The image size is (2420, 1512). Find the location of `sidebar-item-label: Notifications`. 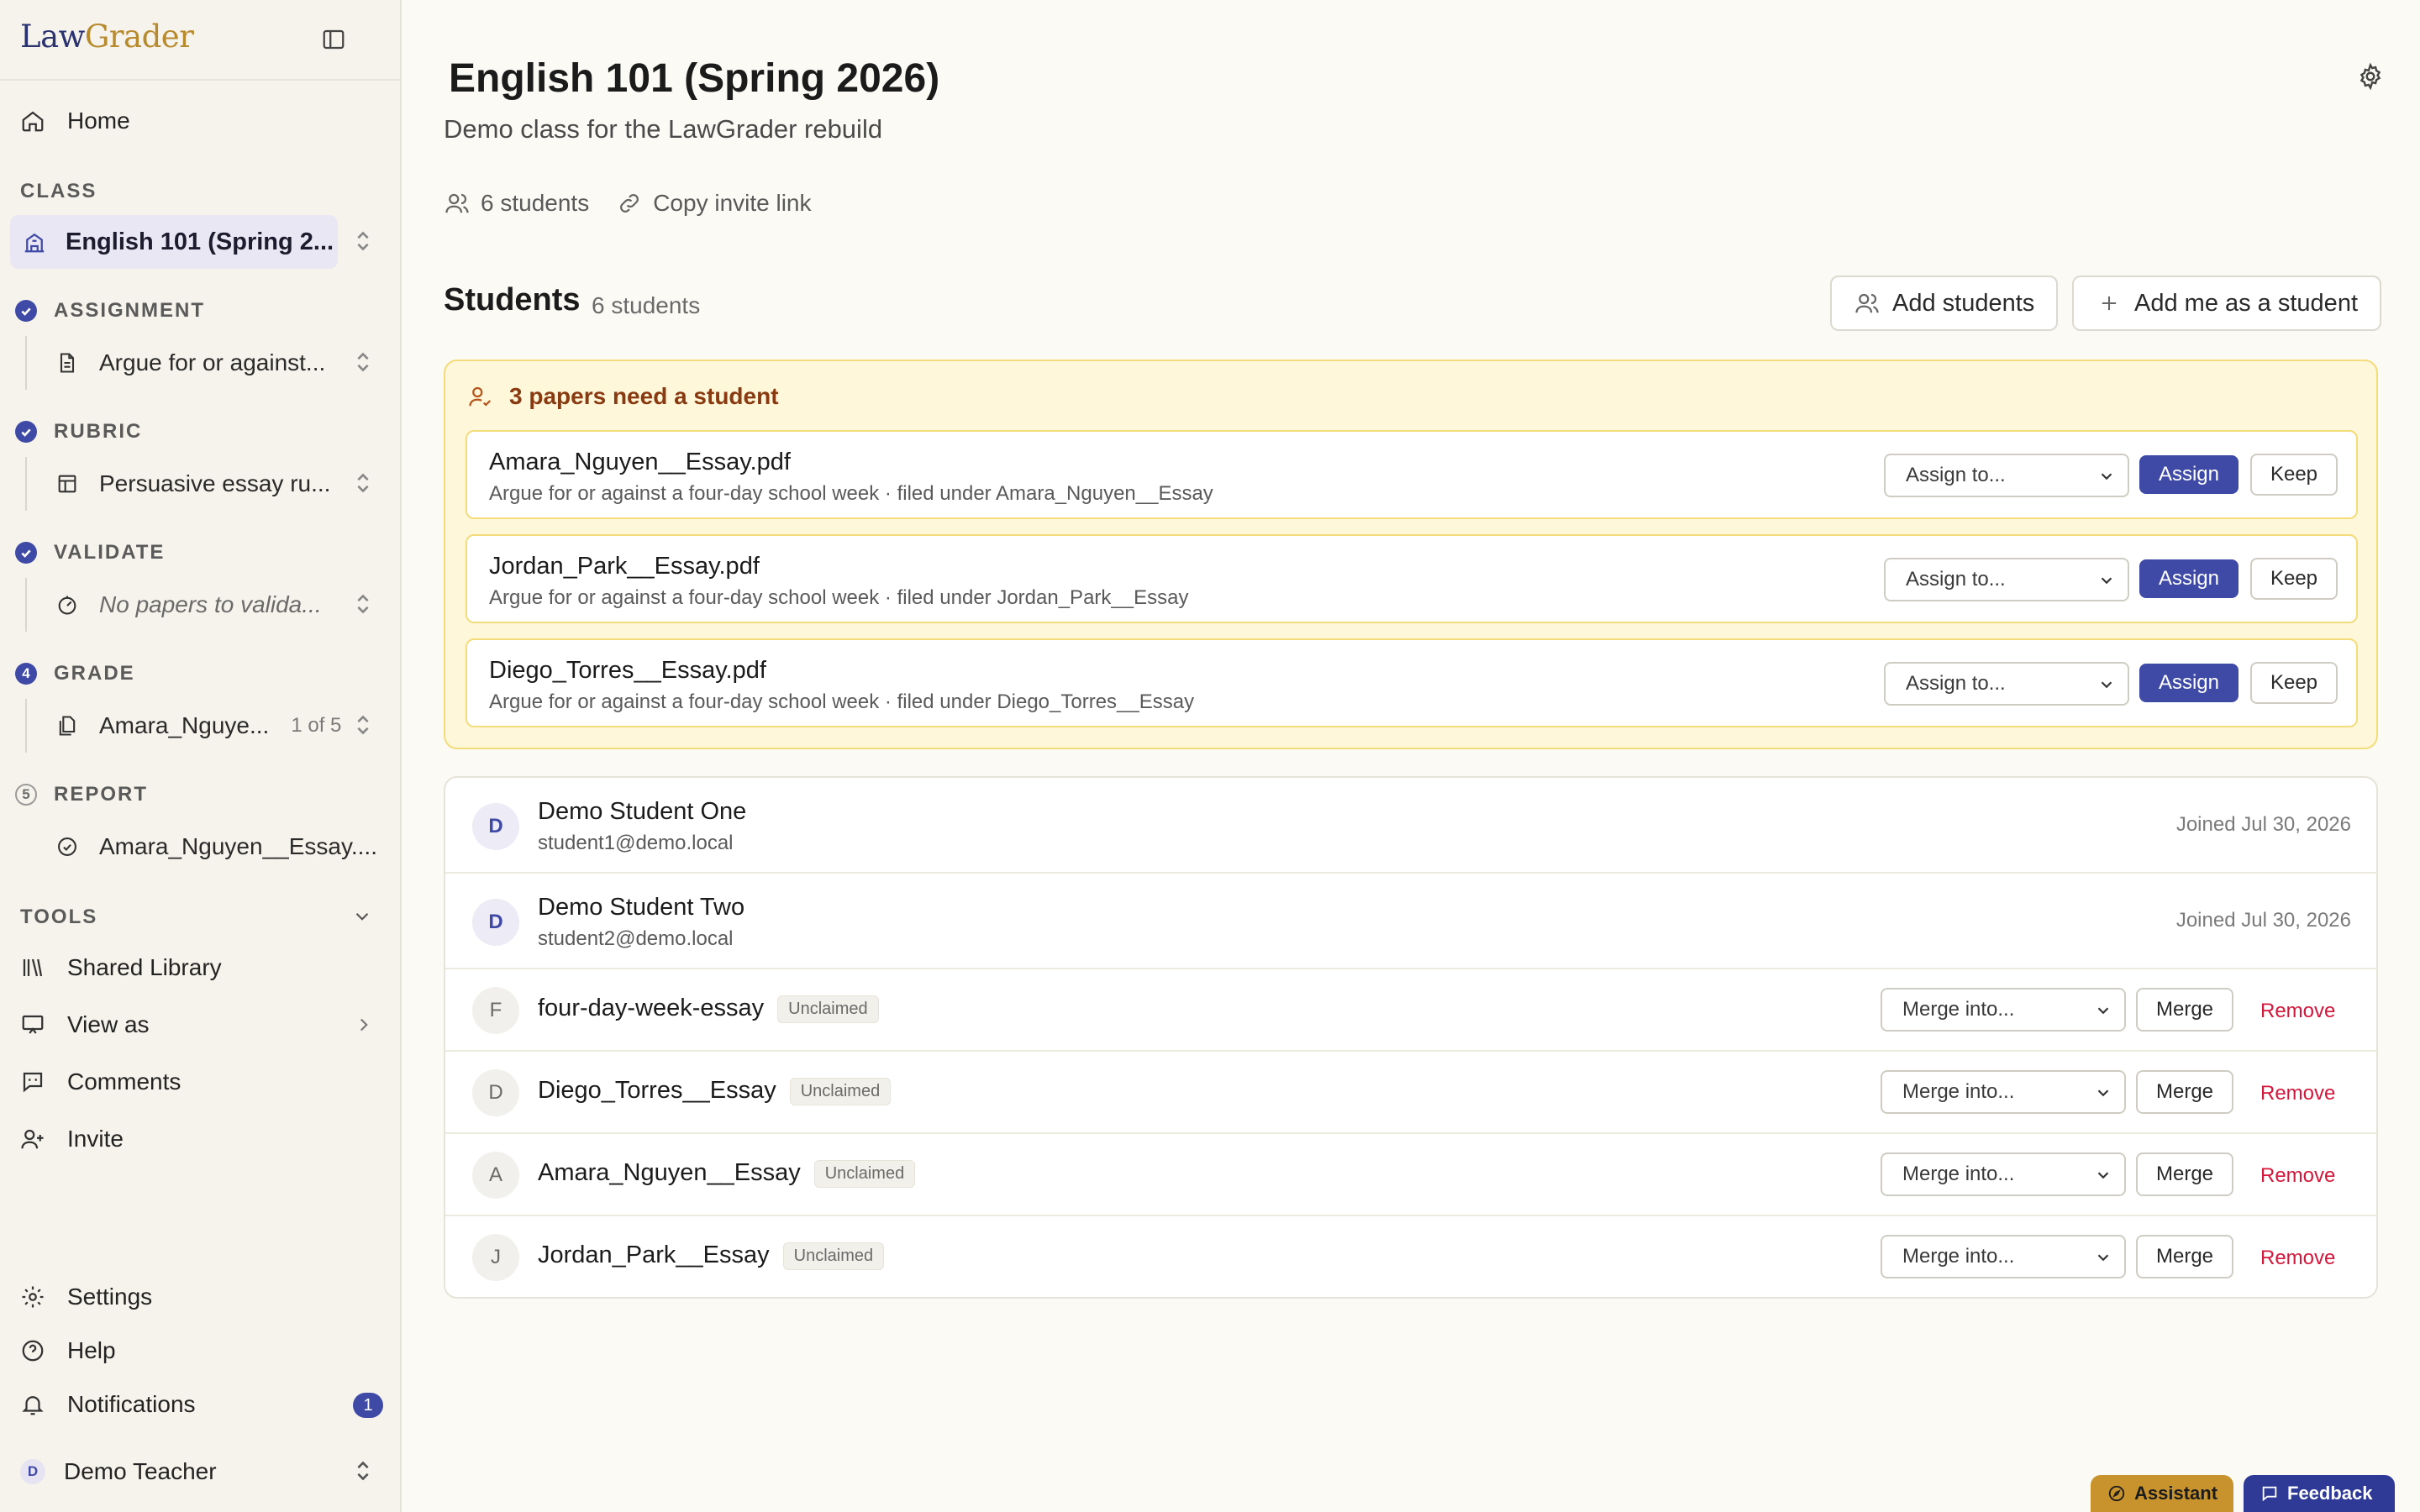

sidebar-item-label: Notifications is located at coordinates (131, 1404).